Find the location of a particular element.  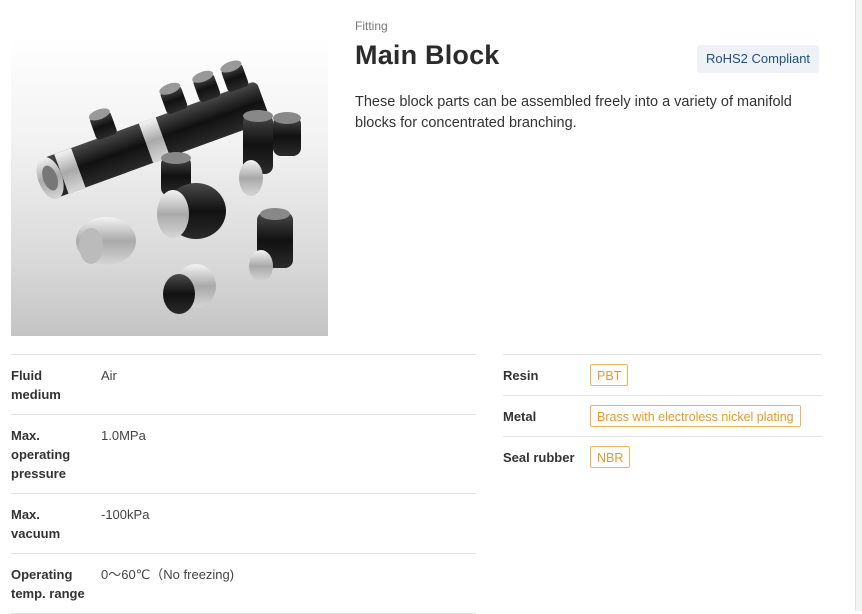

spec-value: 0～60℃（No freezing) is located at coordinates (168, 574).